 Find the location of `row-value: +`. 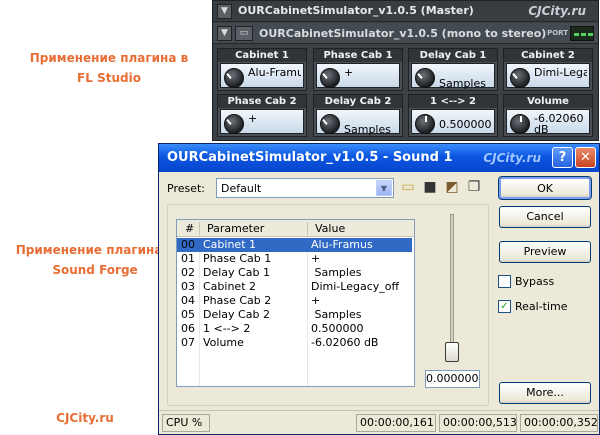

row-value: + is located at coordinates (316, 258).